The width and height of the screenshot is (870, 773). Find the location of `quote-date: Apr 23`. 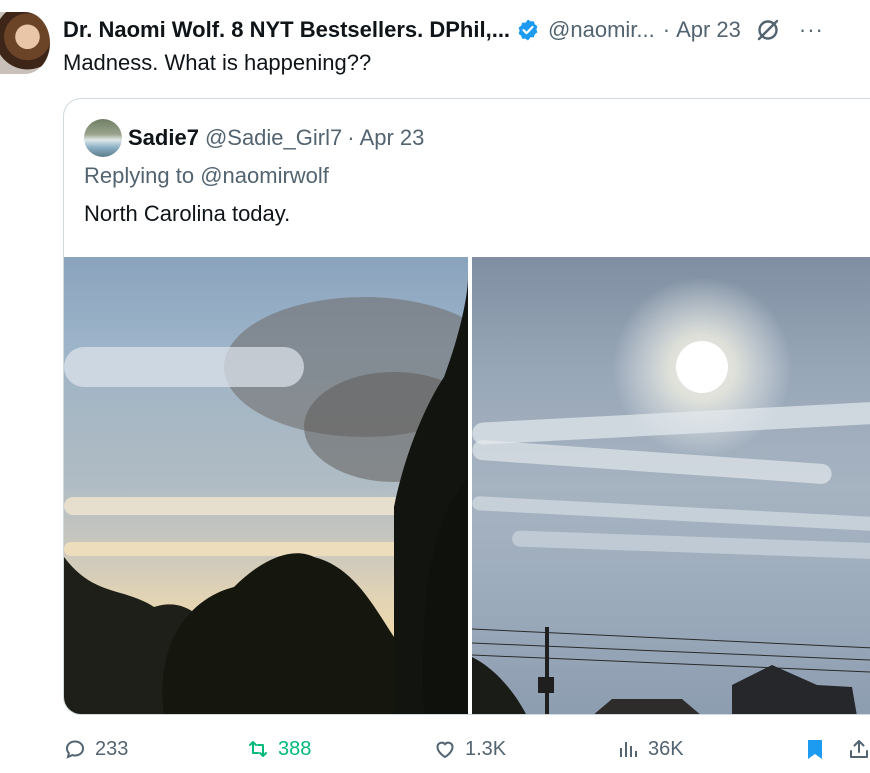

quote-date: Apr 23 is located at coordinates (392, 138).